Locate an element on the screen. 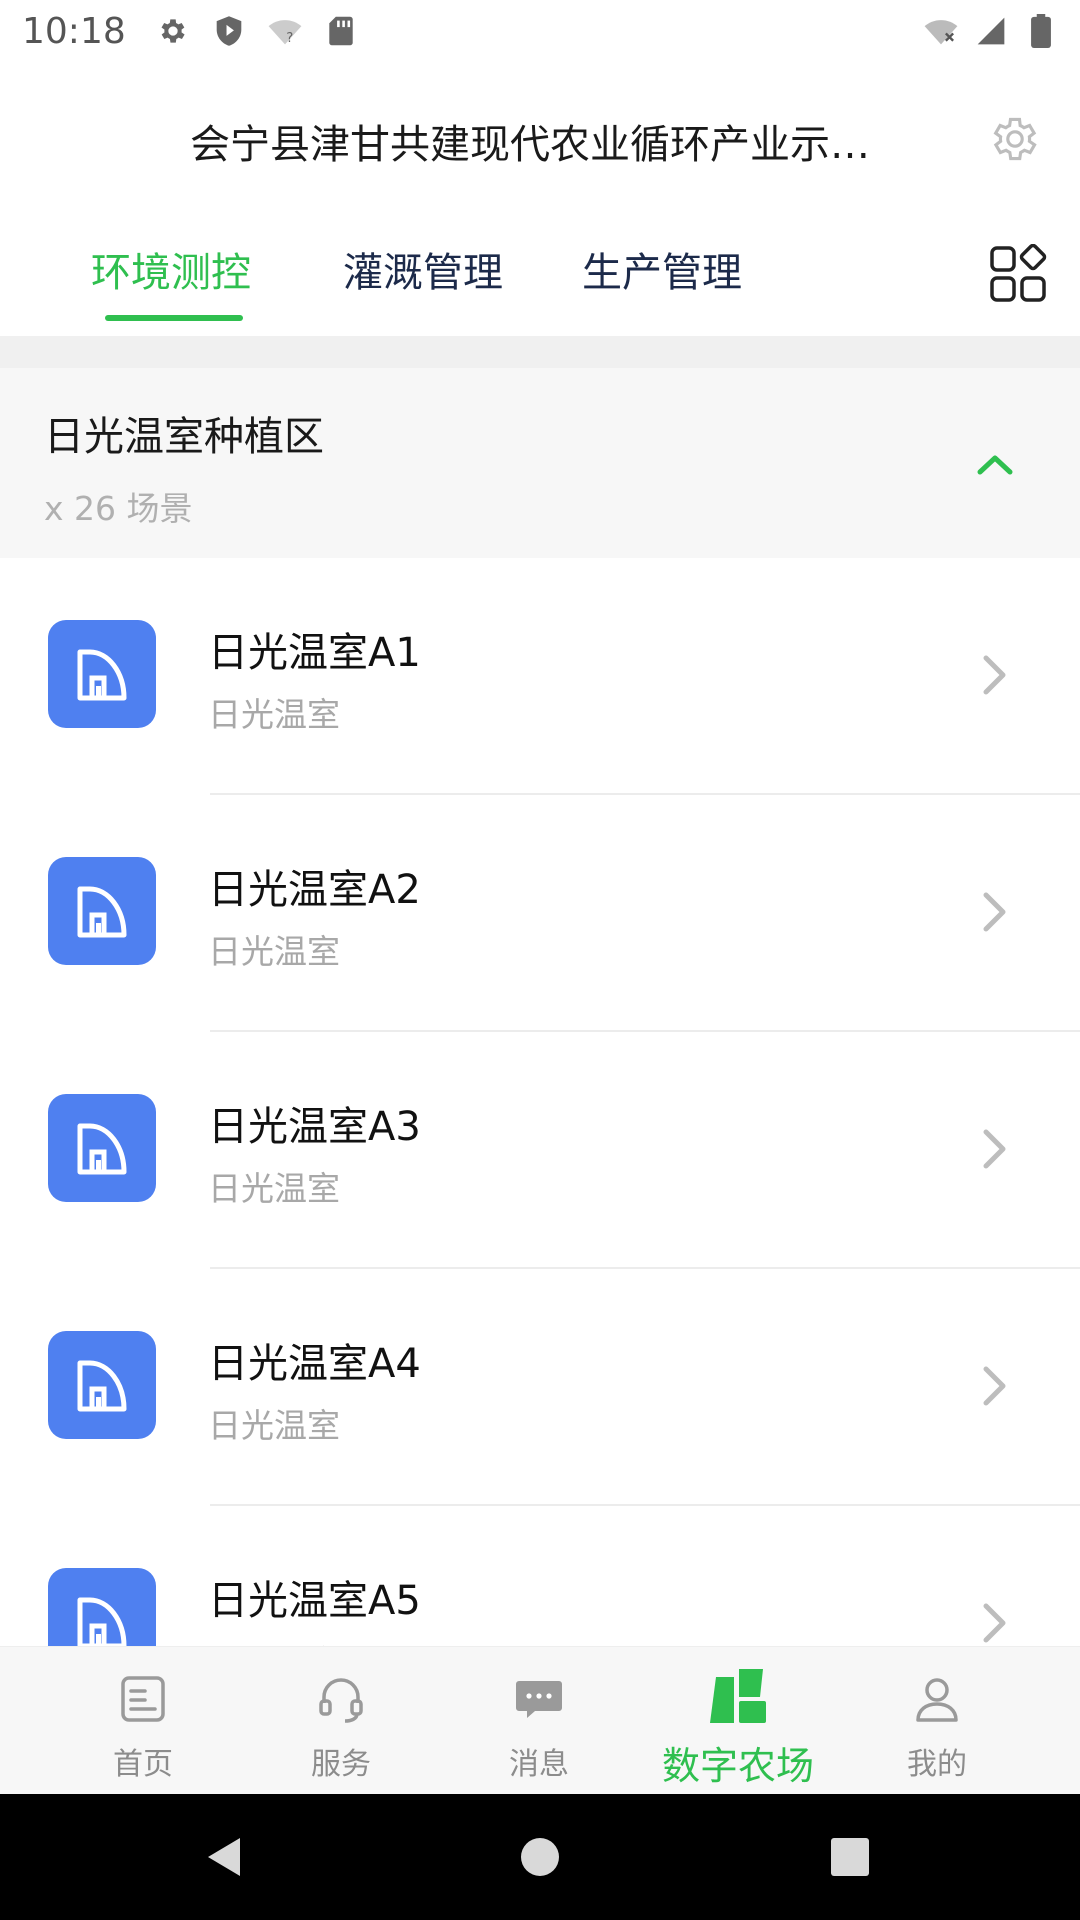 This screenshot has height=1920, width=1080. collapse-toggle is located at coordinates (995, 463).